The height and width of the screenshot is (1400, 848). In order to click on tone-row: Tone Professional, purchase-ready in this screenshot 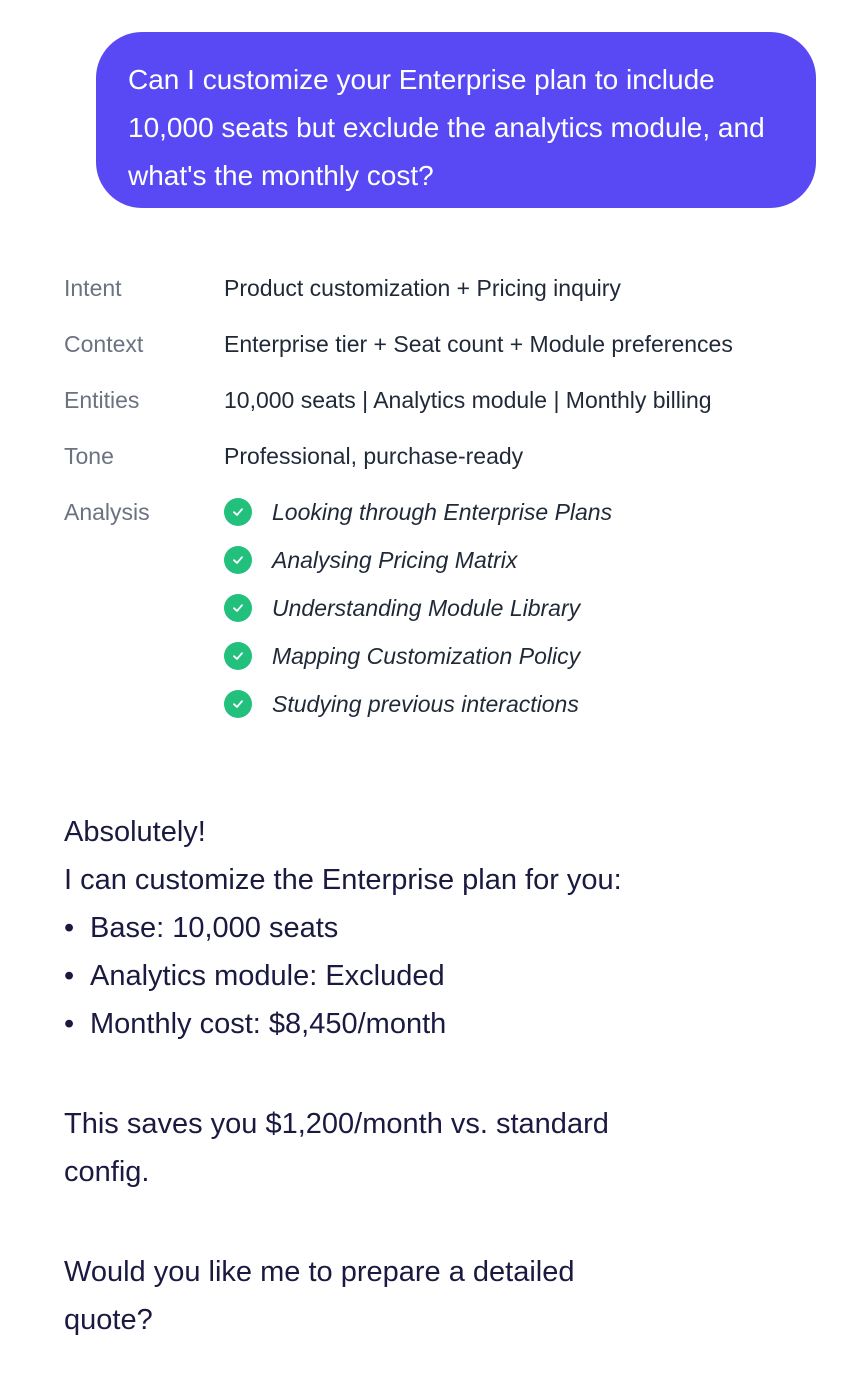, I will do `click(449, 460)`.